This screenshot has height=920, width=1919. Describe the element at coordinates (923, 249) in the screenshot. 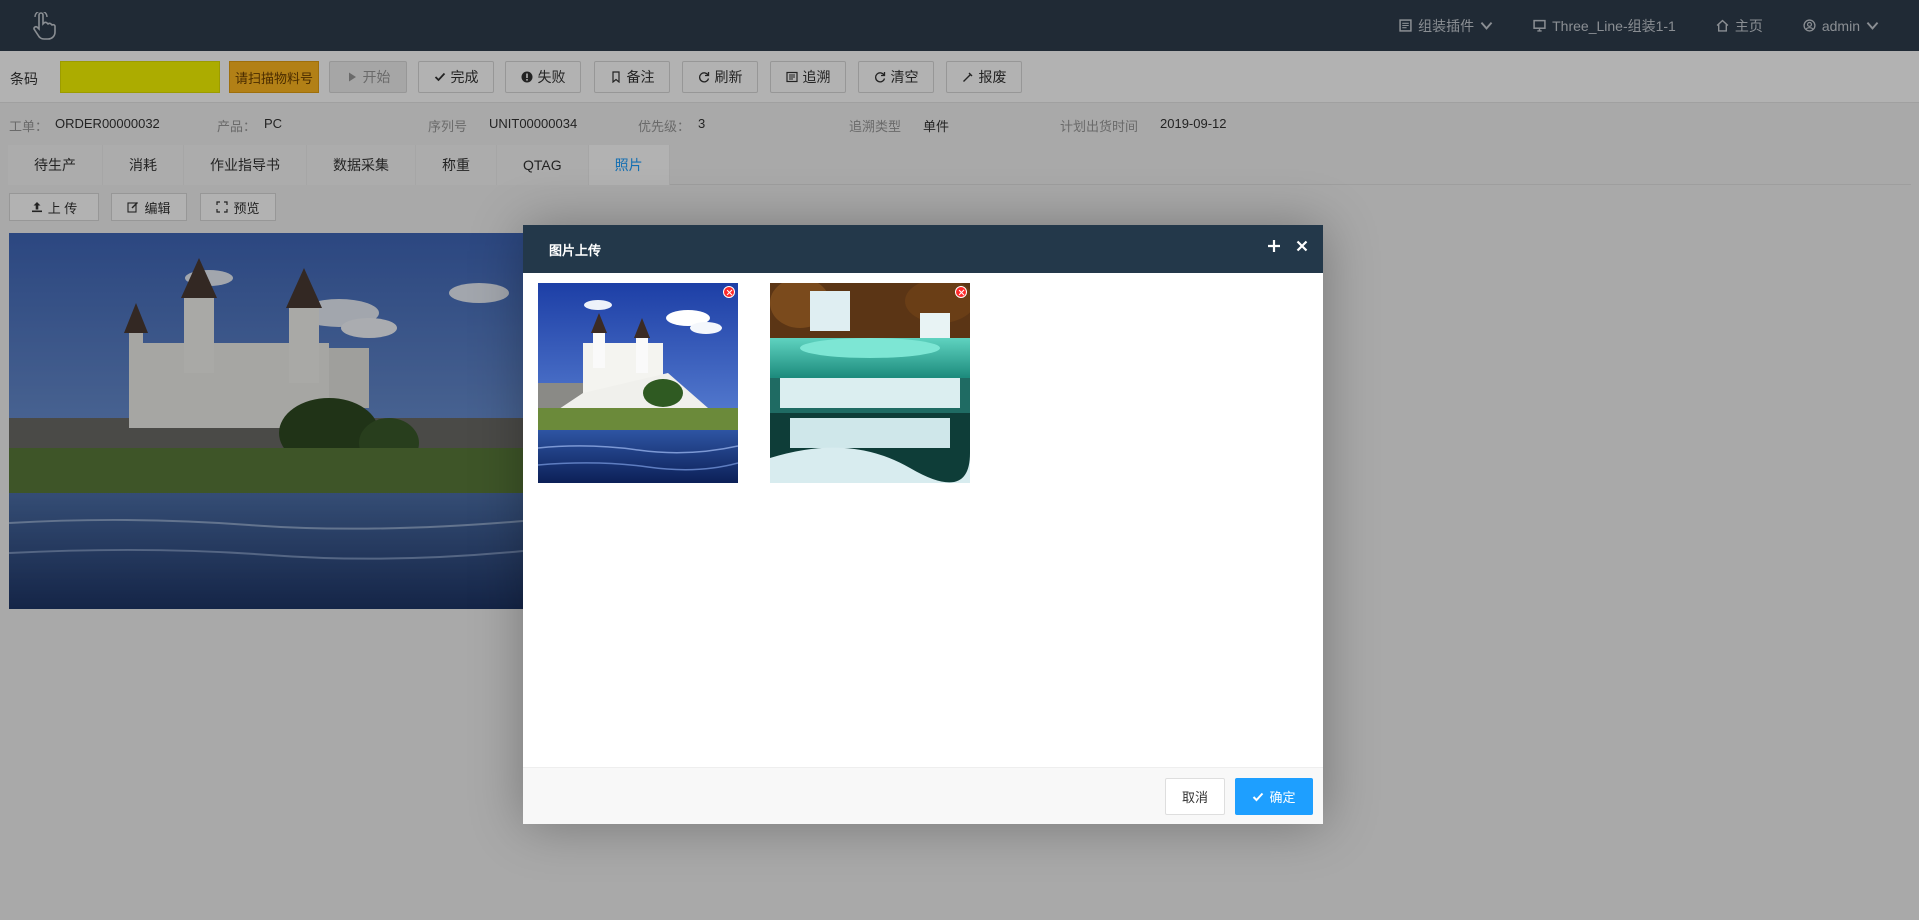

I see `dialog-header: 图片上传` at that location.